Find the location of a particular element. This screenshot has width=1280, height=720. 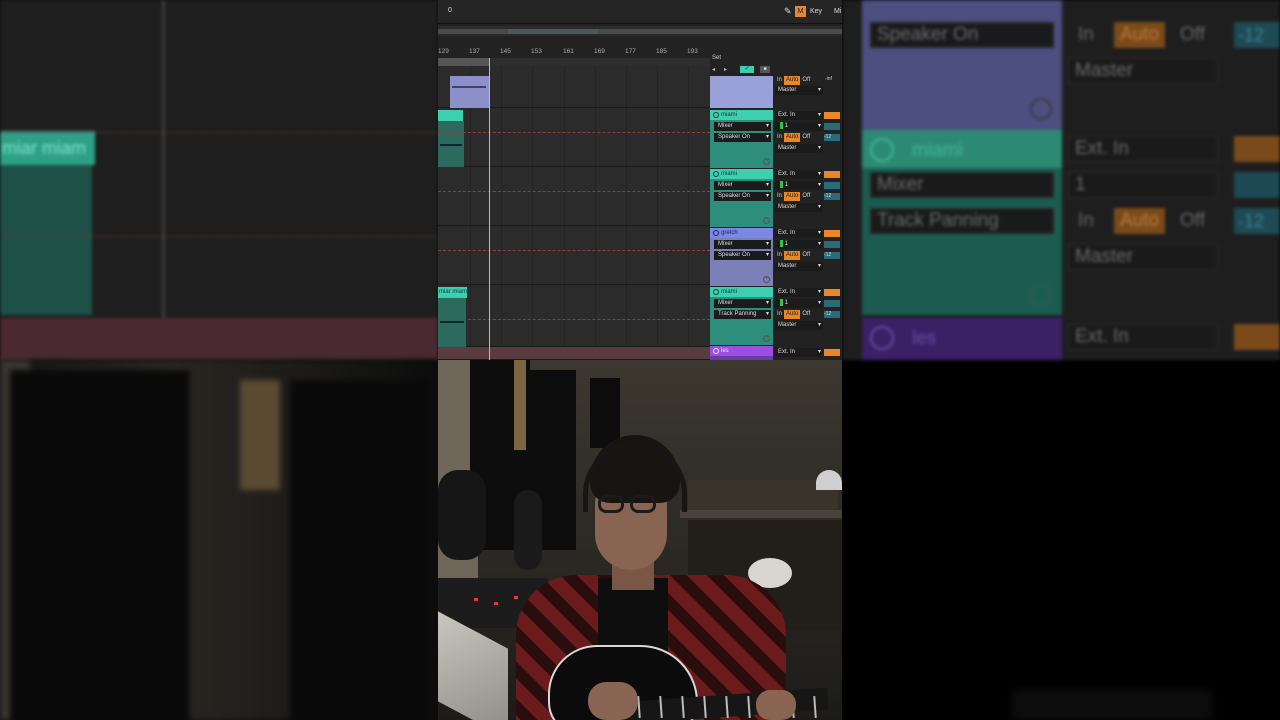

draw-mode-icon: ✎ is located at coordinates (788, 11).